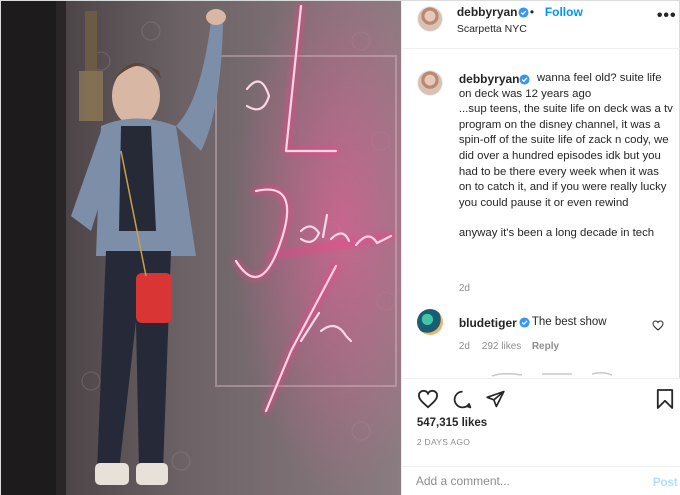  I want to click on commenter-username: bludetiger, so click(488, 323).